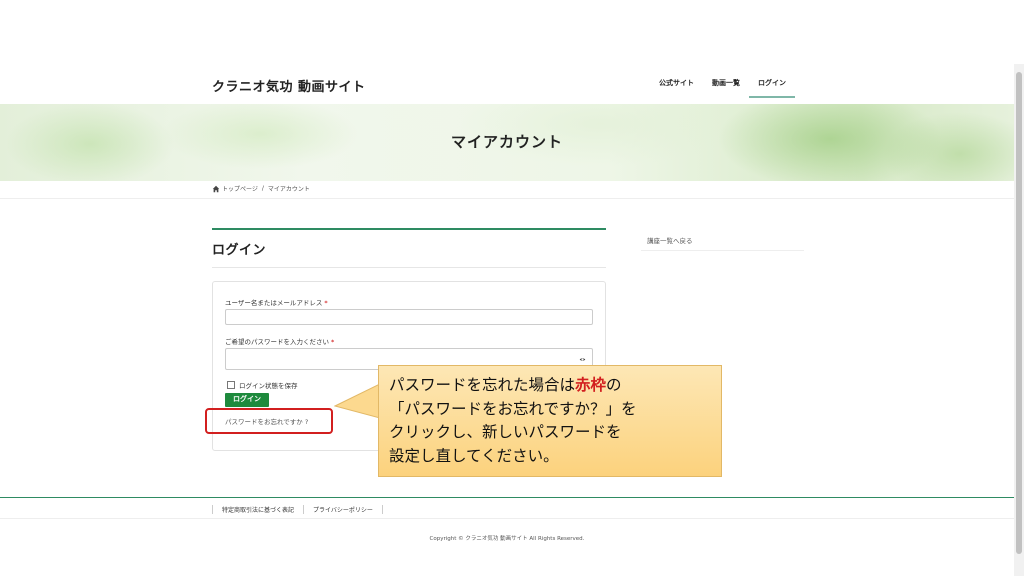  I want to click on page-title: マイアカウント, so click(506, 142).